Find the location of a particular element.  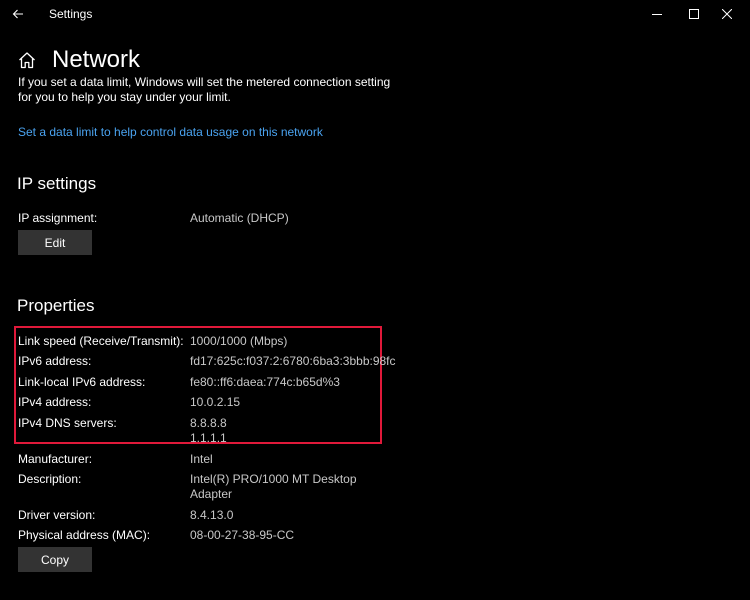

minimize-icon is located at coordinates (657, 14).